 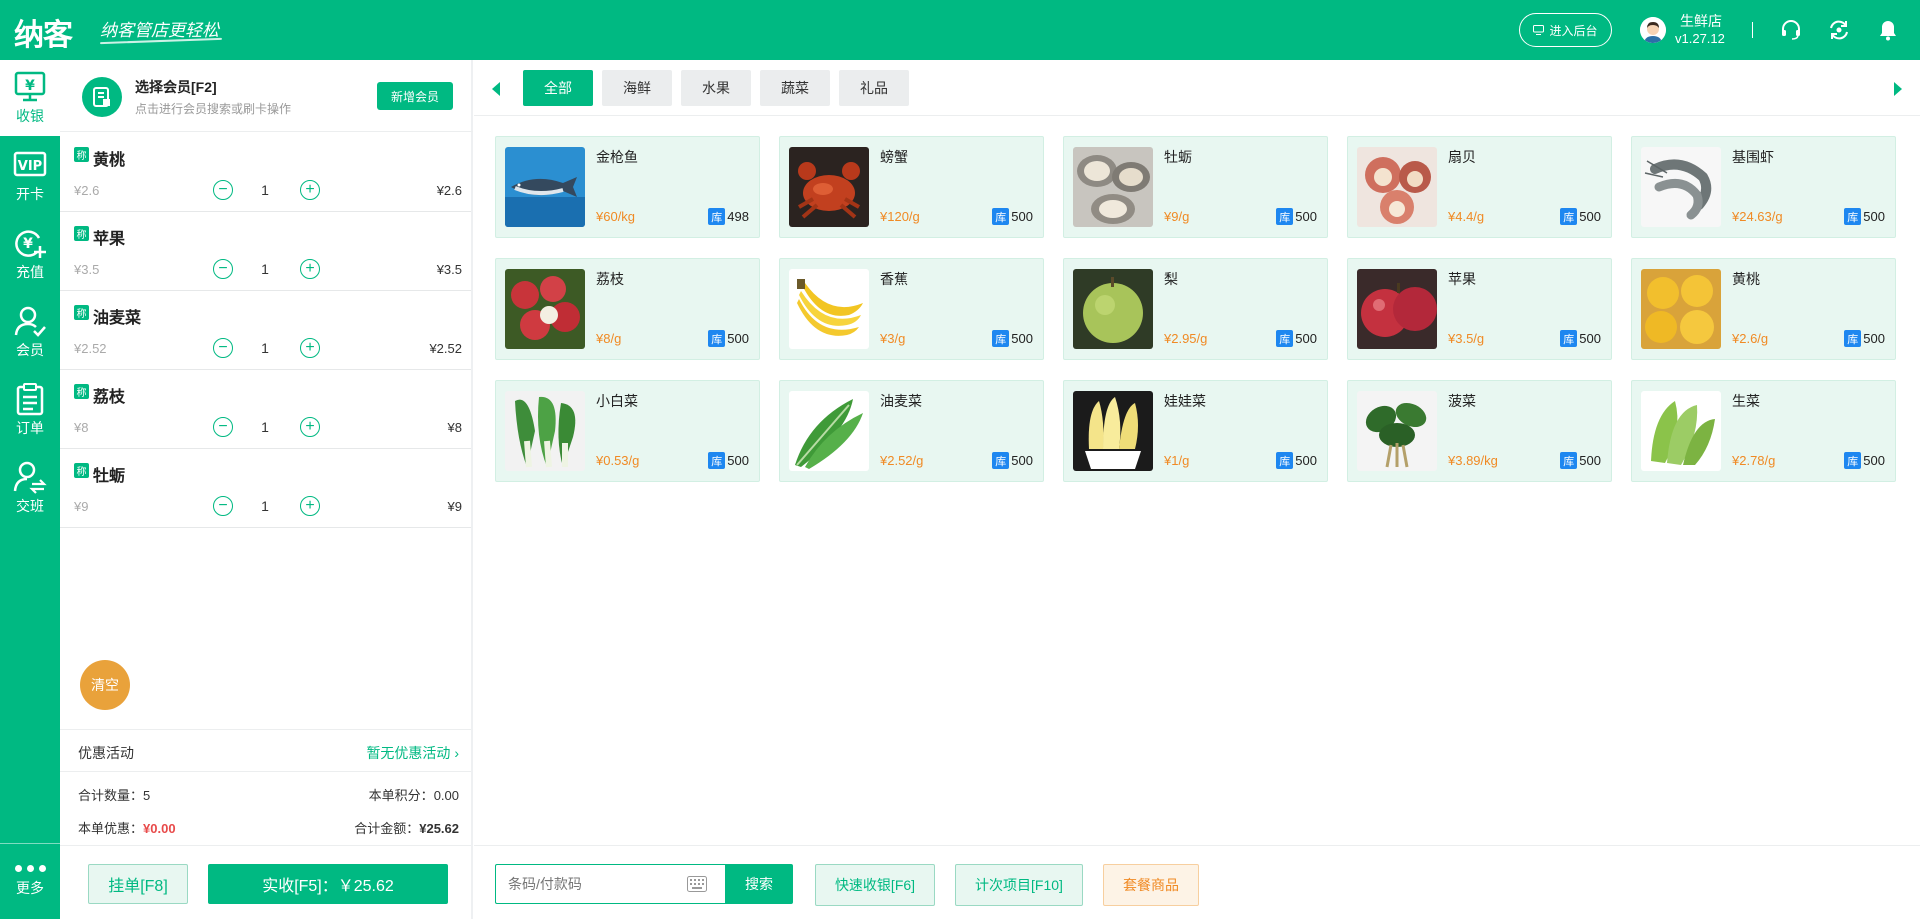 I want to click on weighed-tag: 称, so click(x=81, y=391).